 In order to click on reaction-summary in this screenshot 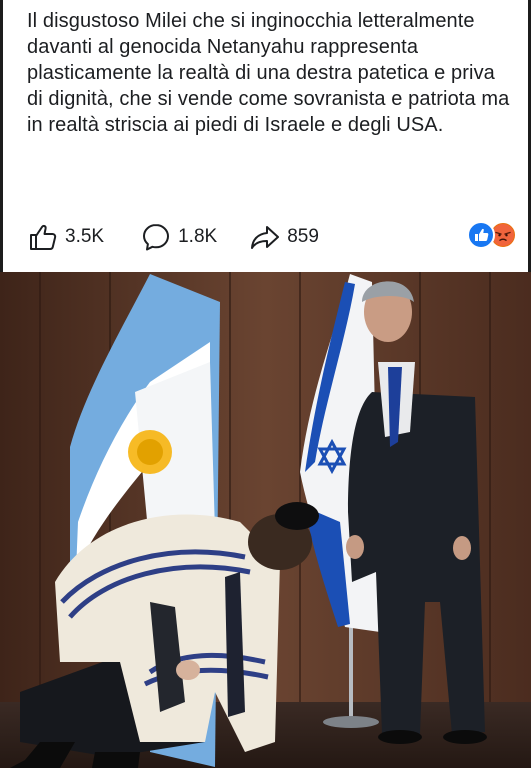, I will do `click(492, 235)`.